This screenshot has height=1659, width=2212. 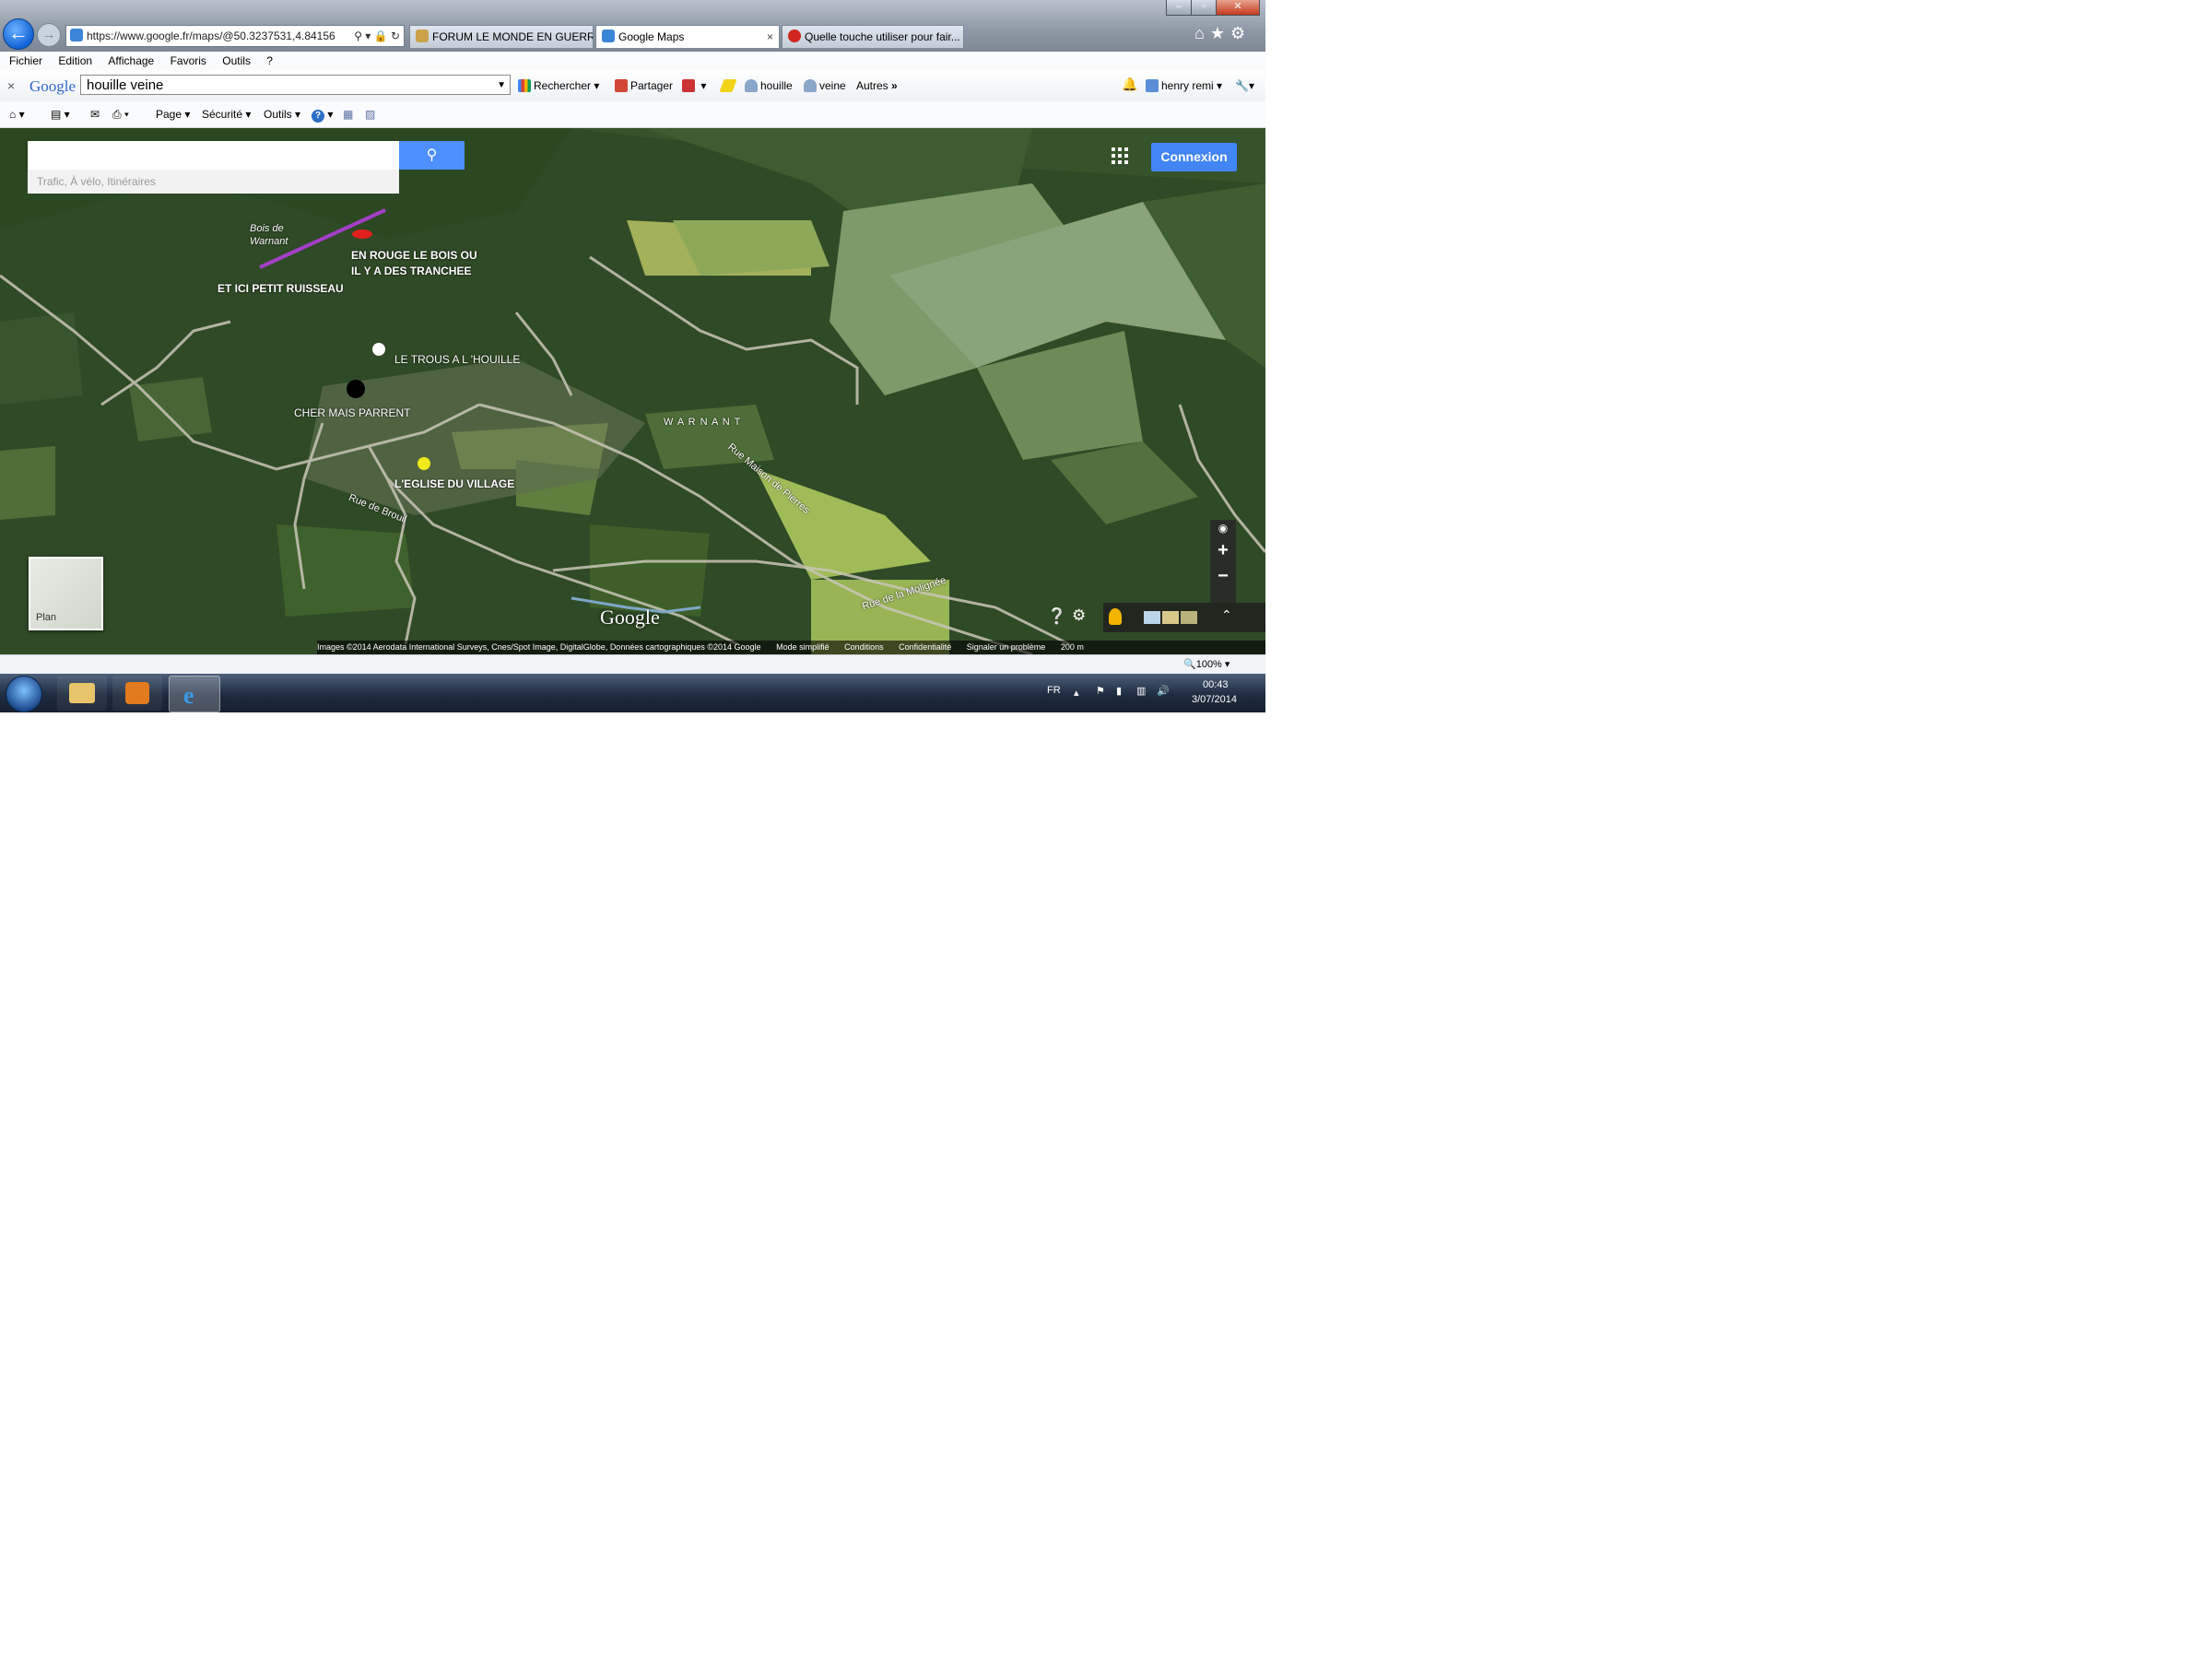 I want to click on favorites-star-icon: ★, so click(x=1220, y=33).